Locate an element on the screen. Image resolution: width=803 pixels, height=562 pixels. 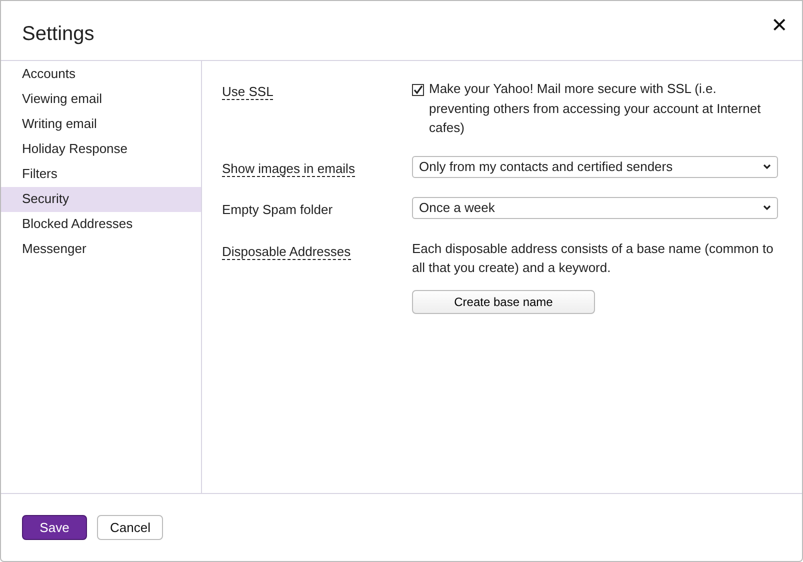
cancel-button: Cancel is located at coordinates (130, 527).